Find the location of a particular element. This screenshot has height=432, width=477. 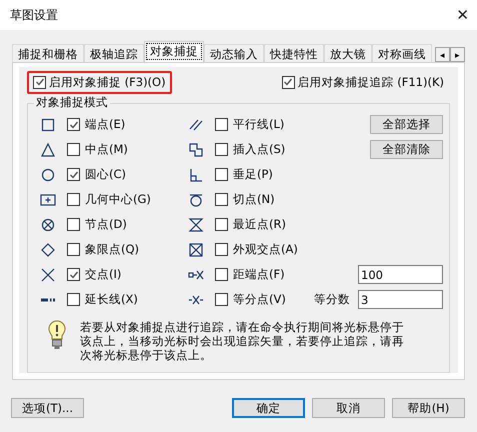

dialog-button: 取消 is located at coordinates (348, 408).